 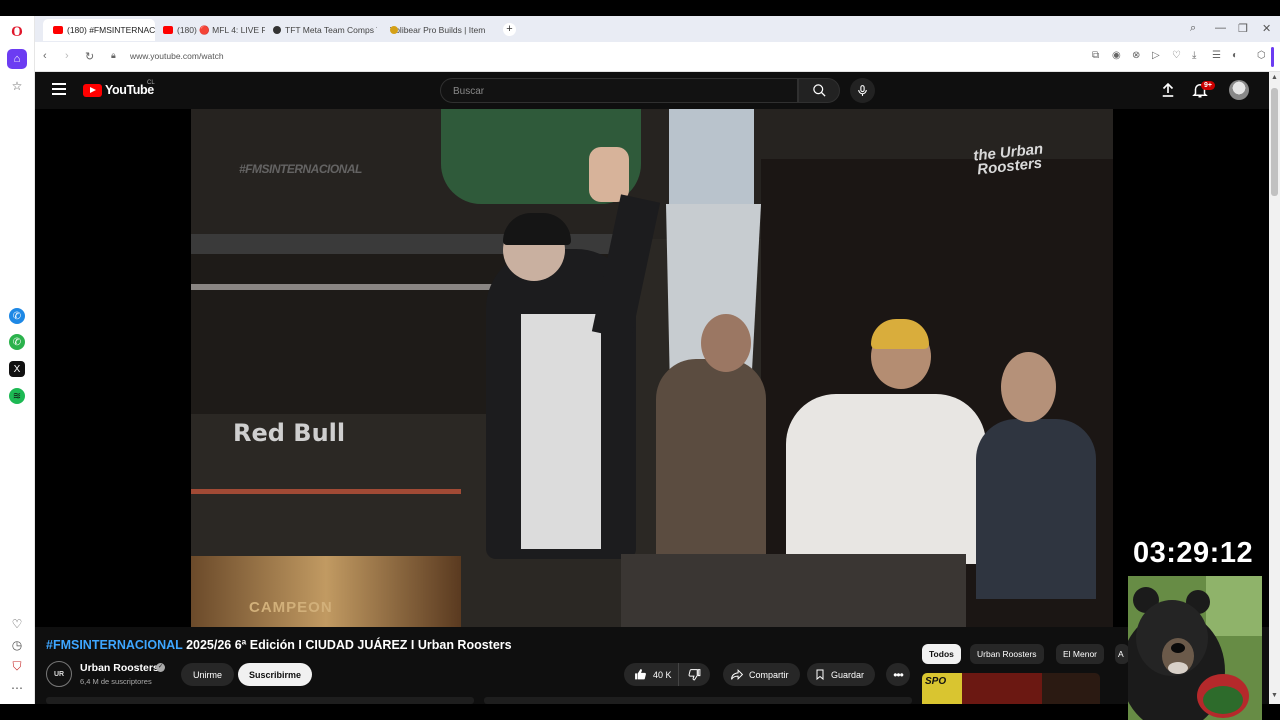 I want to click on channel-name: Urban Roosters, so click(x=119, y=668).